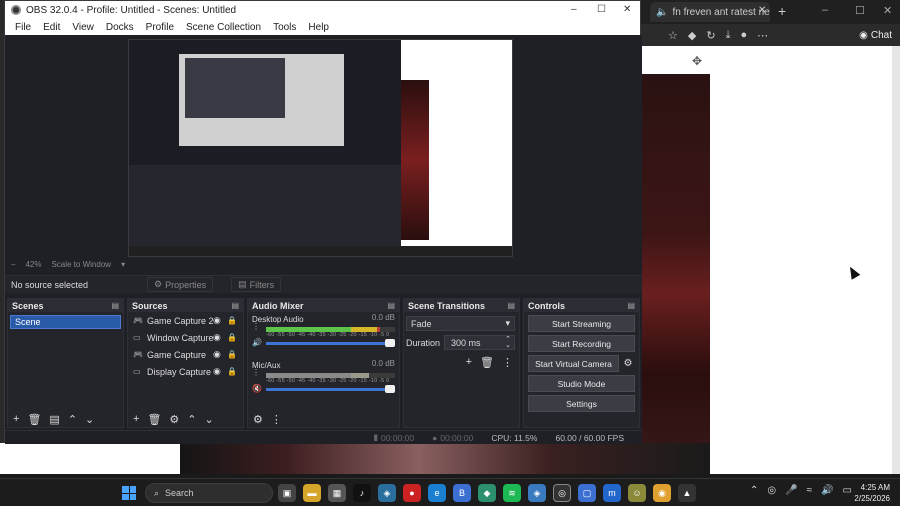 The height and width of the screenshot is (506, 900). Describe the element at coordinates (437, 493) in the screenshot. I see `edge-icon: e` at that location.